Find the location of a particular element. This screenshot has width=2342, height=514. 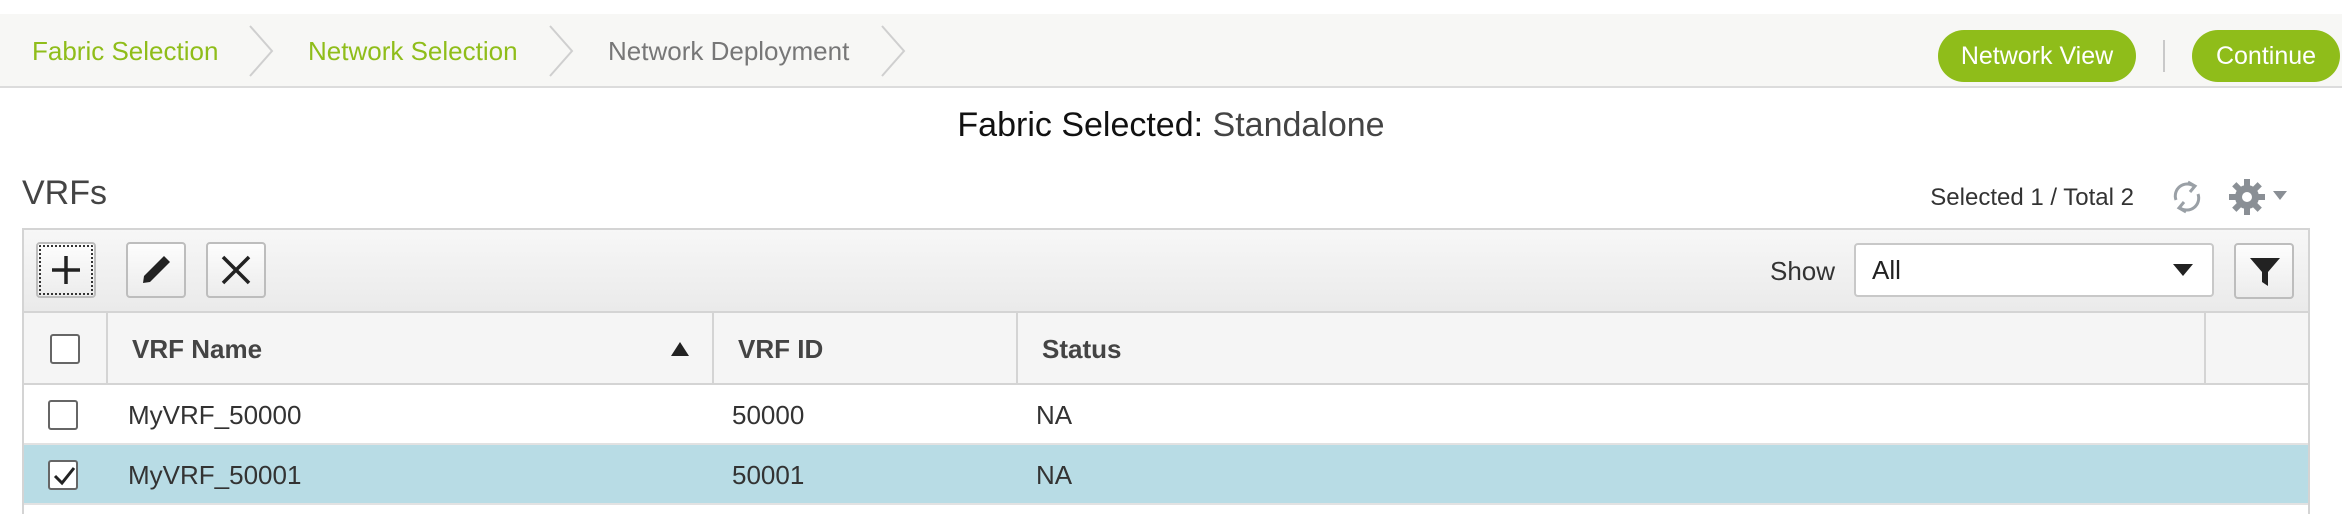

caret-down-icon is located at coordinates (2280, 196).